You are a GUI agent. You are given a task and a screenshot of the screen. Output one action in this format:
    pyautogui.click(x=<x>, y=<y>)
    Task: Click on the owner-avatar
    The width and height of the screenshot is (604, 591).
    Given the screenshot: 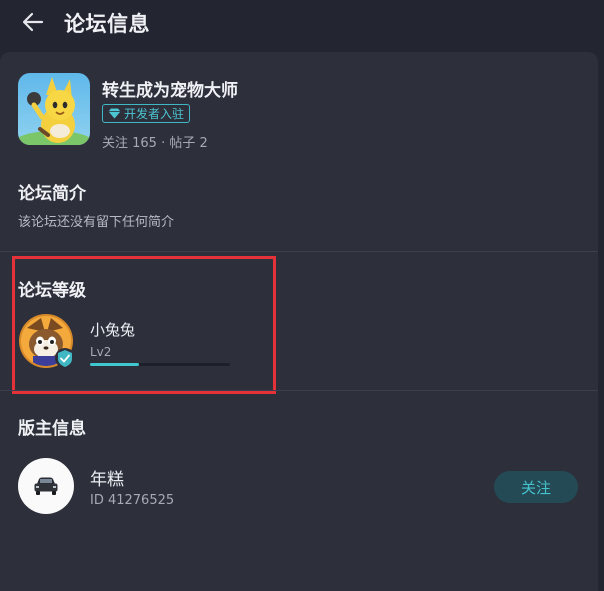 What is the action you would take?
    pyautogui.click(x=46, y=486)
    